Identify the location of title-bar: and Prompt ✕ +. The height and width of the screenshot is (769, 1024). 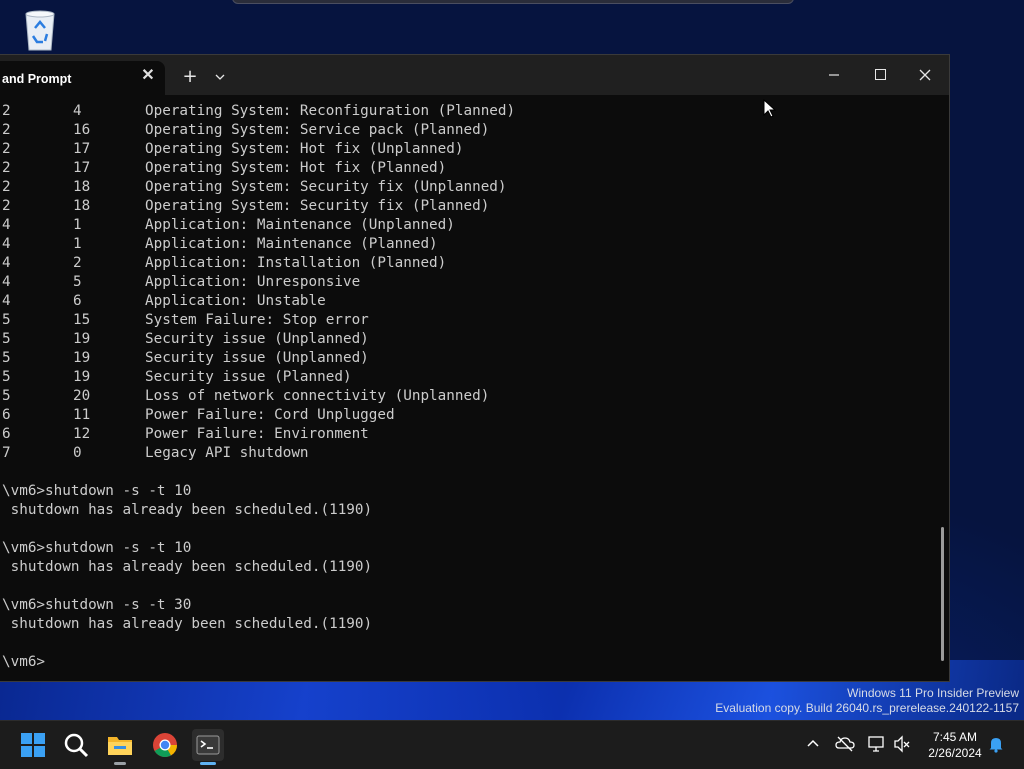
(474, 75).